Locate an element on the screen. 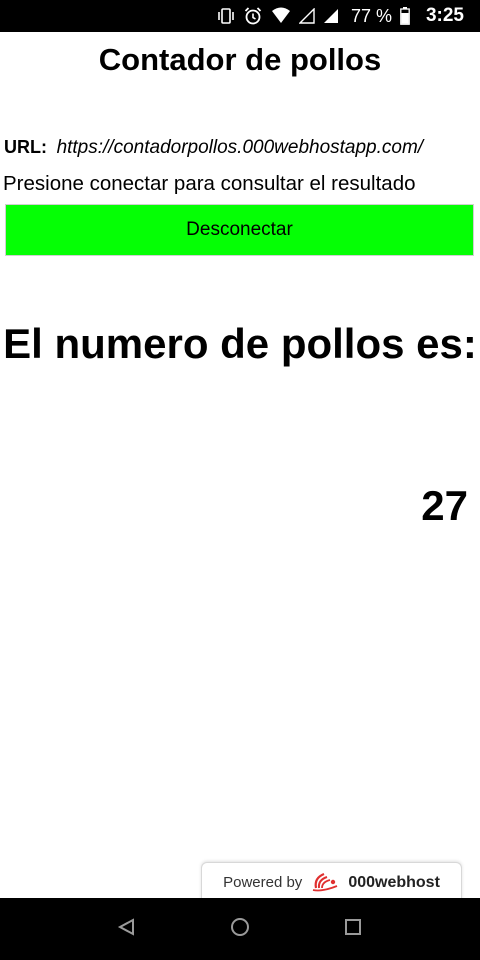 The width and height of the screenshot is (480, 960). home-button is located at coordinates (240, 929).